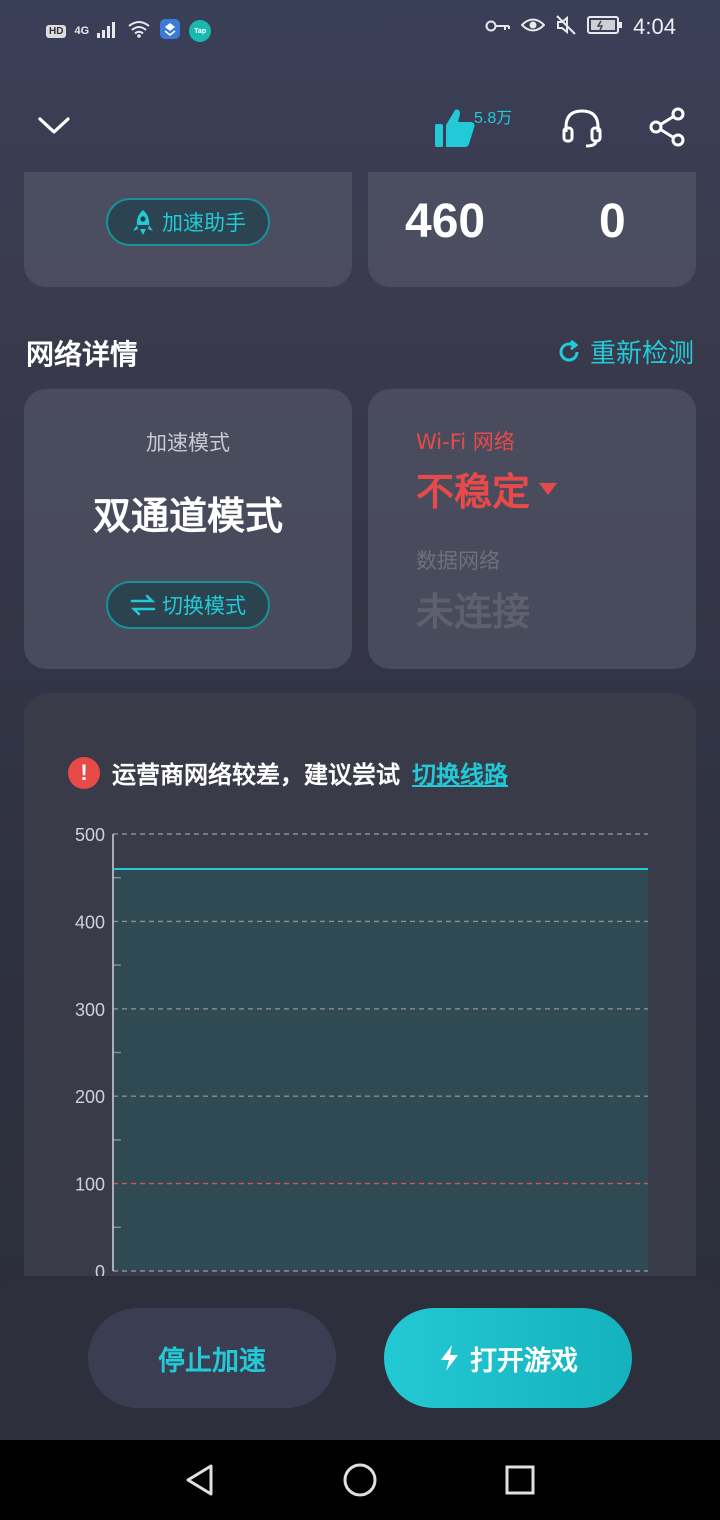 The image size is (720, 1520). Describe the element at coordinates (460, 772) in the screenshot. I see `switch-route-link: 切换线路` at that location.